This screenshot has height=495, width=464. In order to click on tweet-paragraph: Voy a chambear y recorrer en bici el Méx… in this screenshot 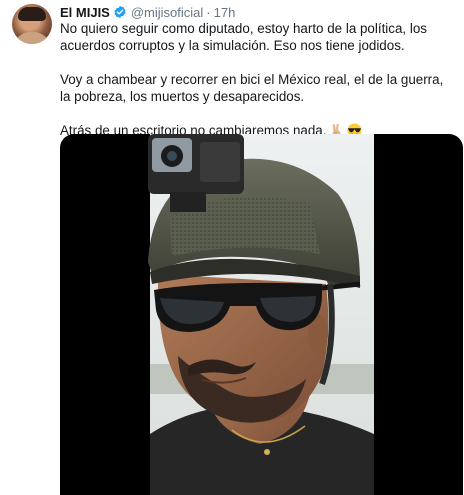, I will do `click(252, 88)`.